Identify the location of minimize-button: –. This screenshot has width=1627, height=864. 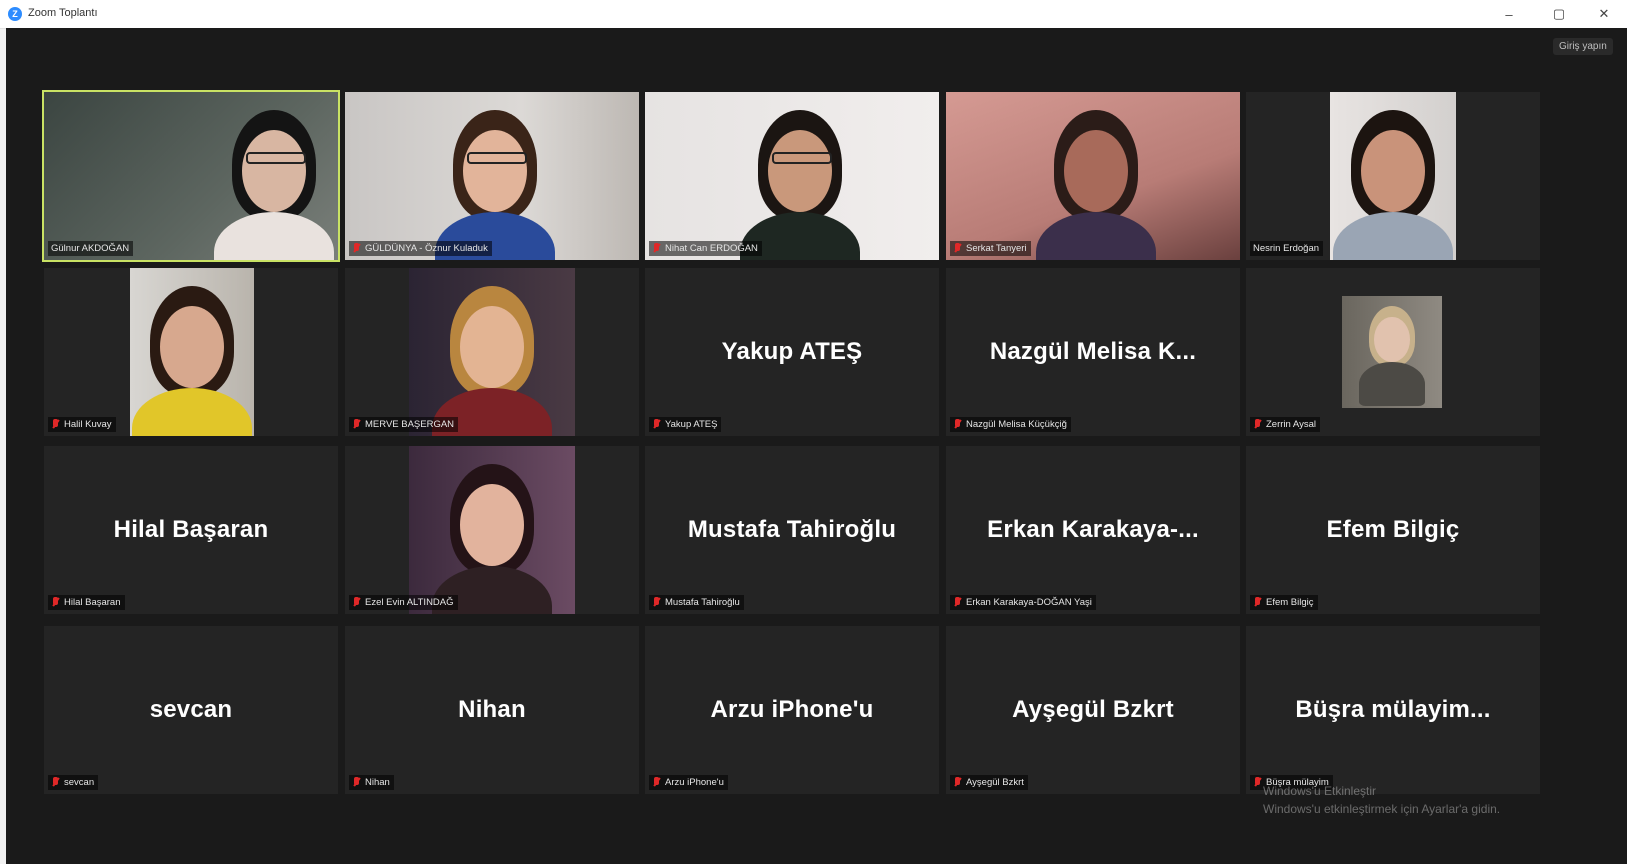
(1509, 14).